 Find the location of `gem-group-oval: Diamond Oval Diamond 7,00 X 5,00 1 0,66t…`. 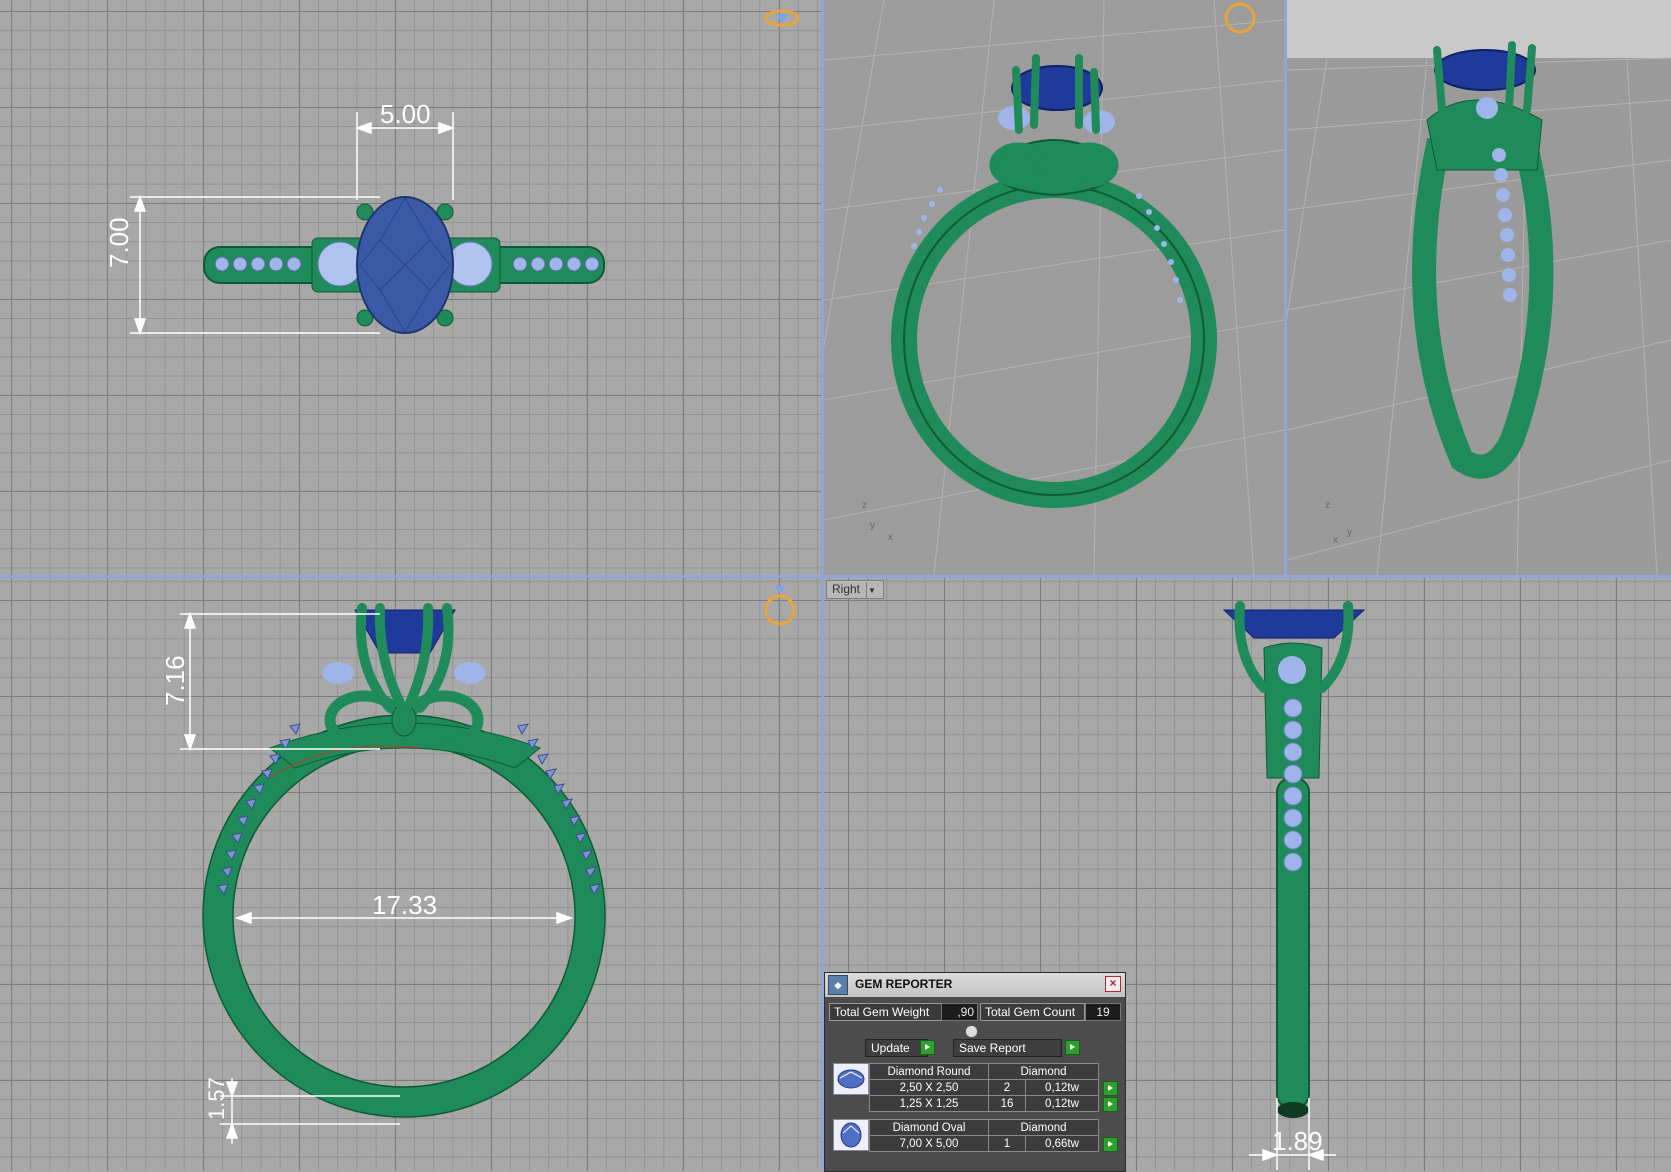

gem-group-oval: Diamond Oval Diamond 7,00 X 5,00 1 0,66t… is located at coordinates (984, 1135).